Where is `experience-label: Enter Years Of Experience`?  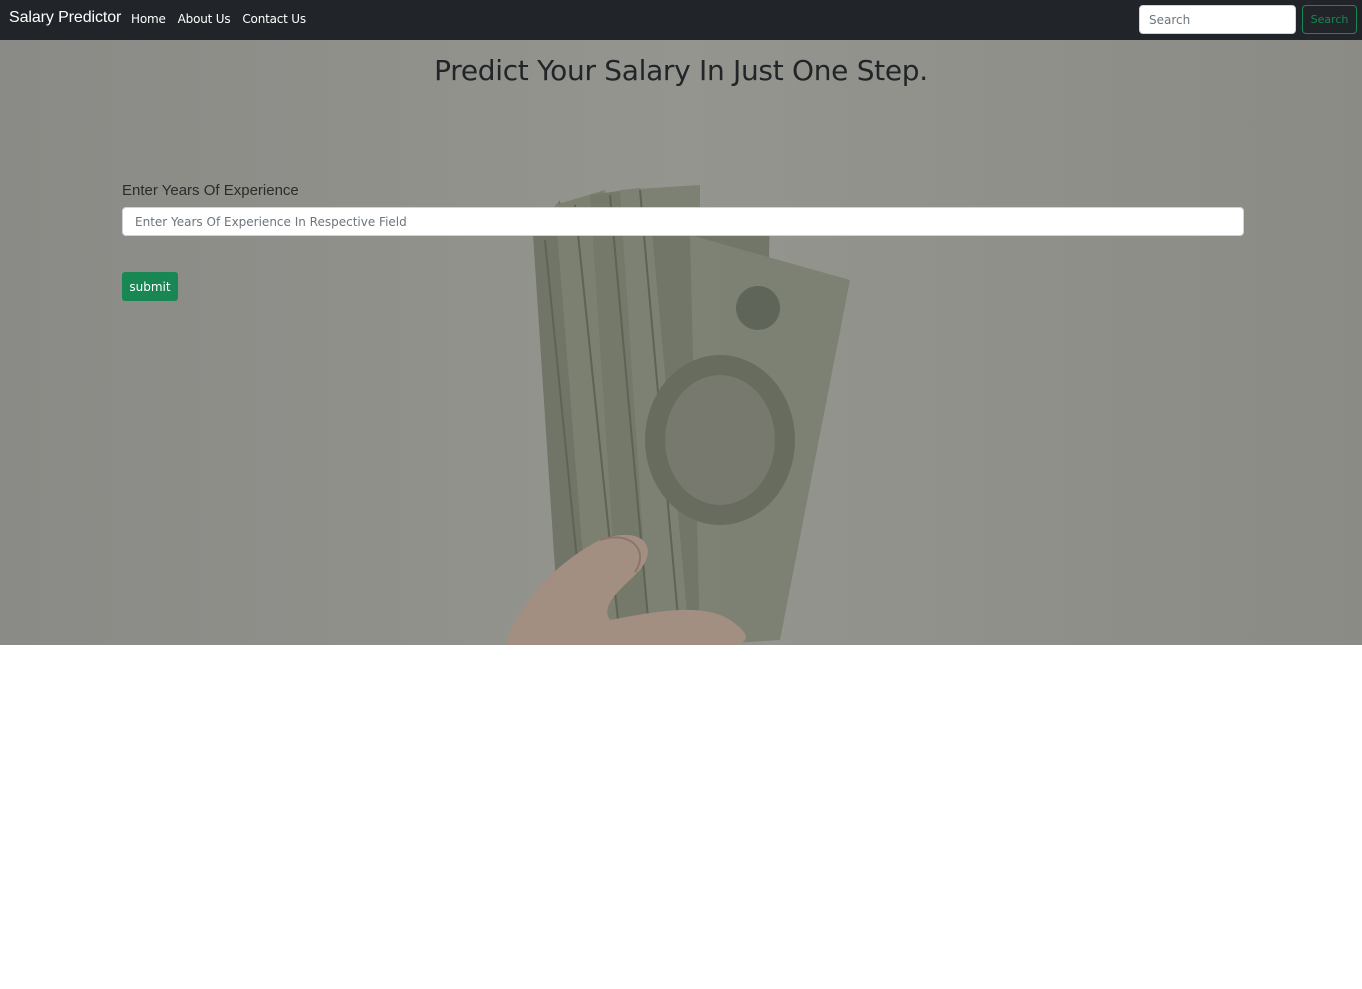 experience-label: Enter Years Of Experience is located at coordinates (210, 190).